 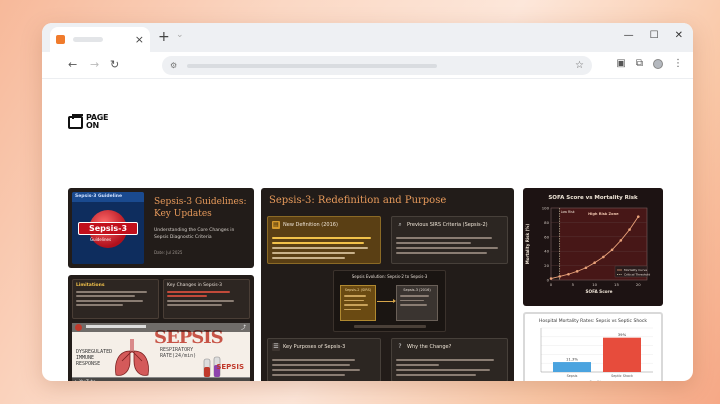 I want to click on window-controls: — ☐ ✕, so click(x=653, y=35).